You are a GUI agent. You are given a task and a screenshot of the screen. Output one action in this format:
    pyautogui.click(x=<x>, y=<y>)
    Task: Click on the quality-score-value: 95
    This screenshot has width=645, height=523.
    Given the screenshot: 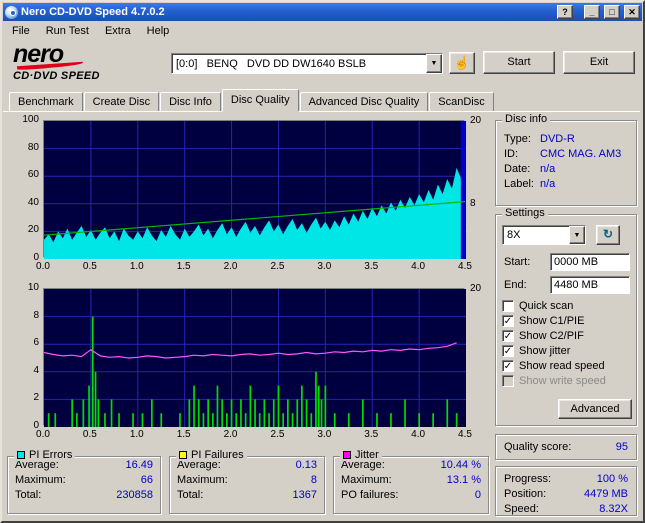 What is the action you would take?
    pyautogui.click(x=621, y=447)
    